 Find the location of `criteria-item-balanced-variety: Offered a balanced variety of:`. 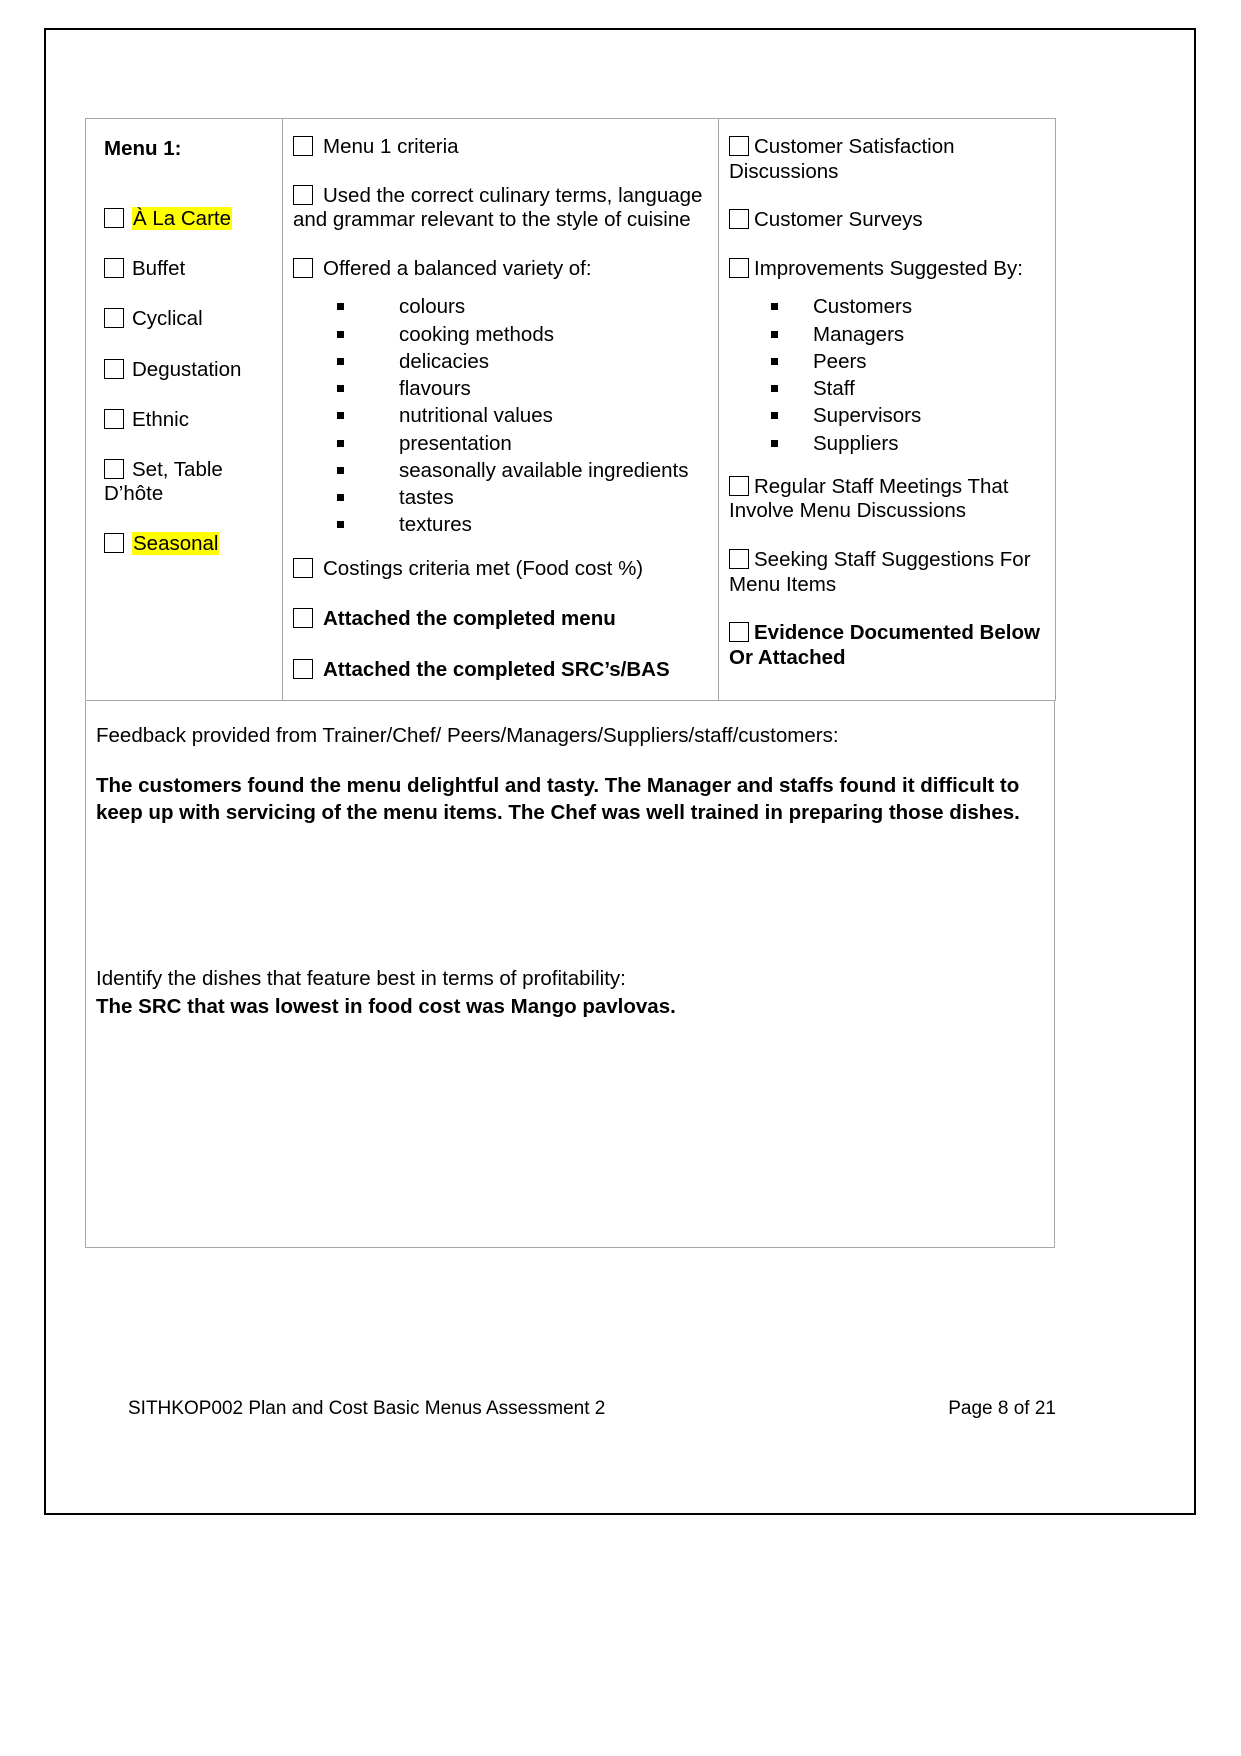

criteria-item-balanced-variety: Offered a balanced variety of: is located at coordinates (499, 269).